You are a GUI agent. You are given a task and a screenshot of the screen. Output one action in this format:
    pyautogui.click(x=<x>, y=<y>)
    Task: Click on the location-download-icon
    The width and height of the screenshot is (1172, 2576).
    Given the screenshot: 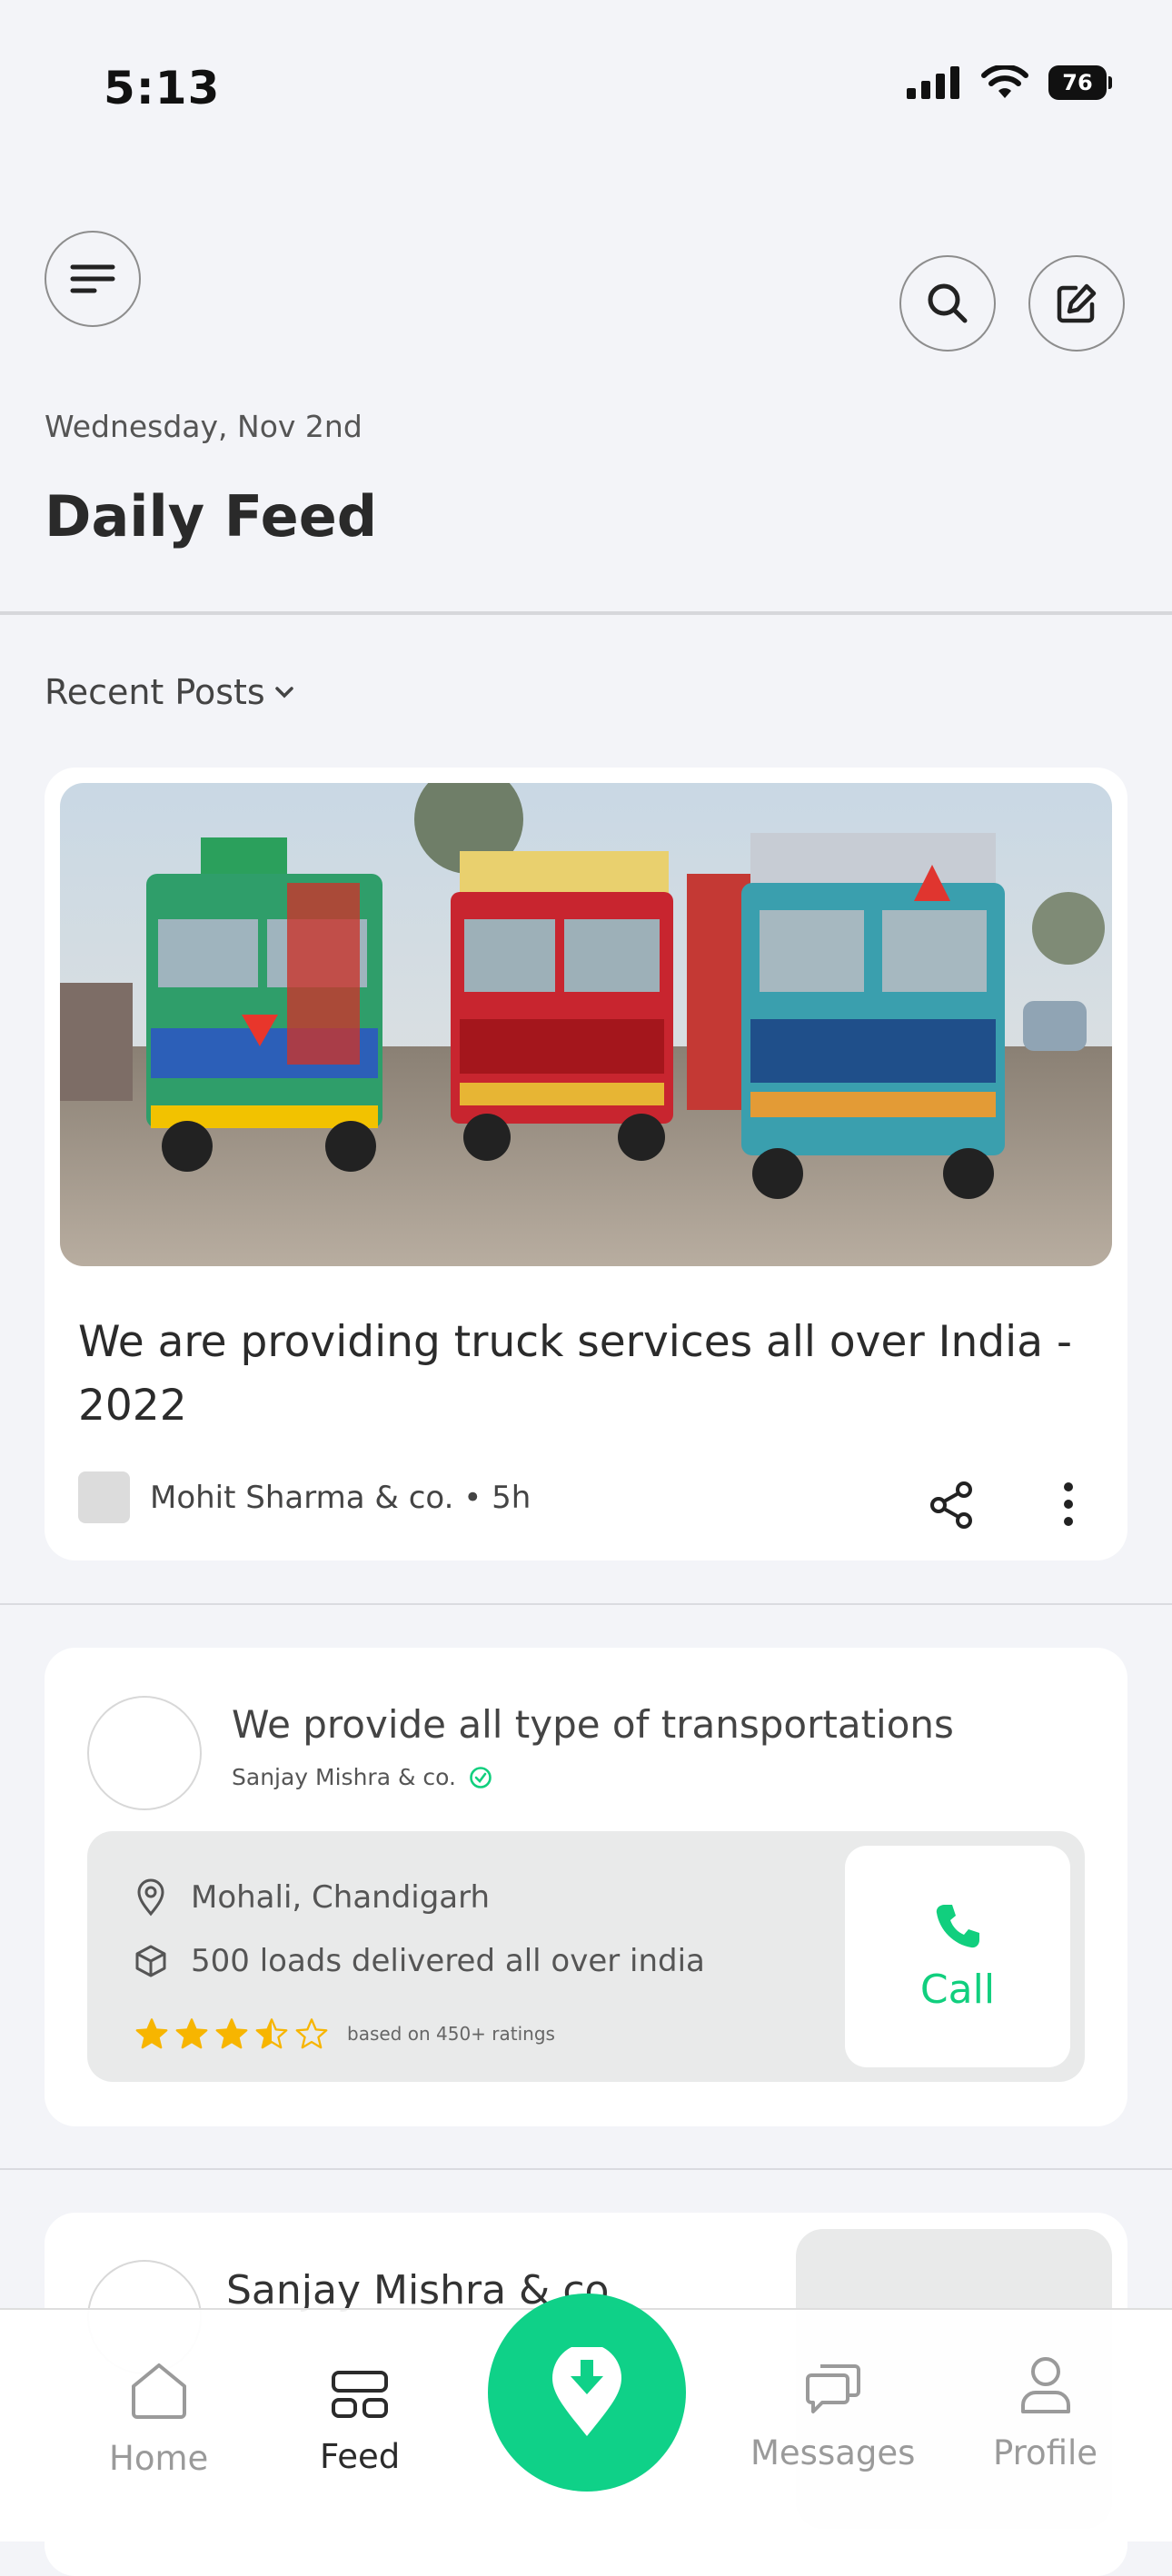 What is the action you would take?
    pyautogui.click(x=586, y=2391)
    